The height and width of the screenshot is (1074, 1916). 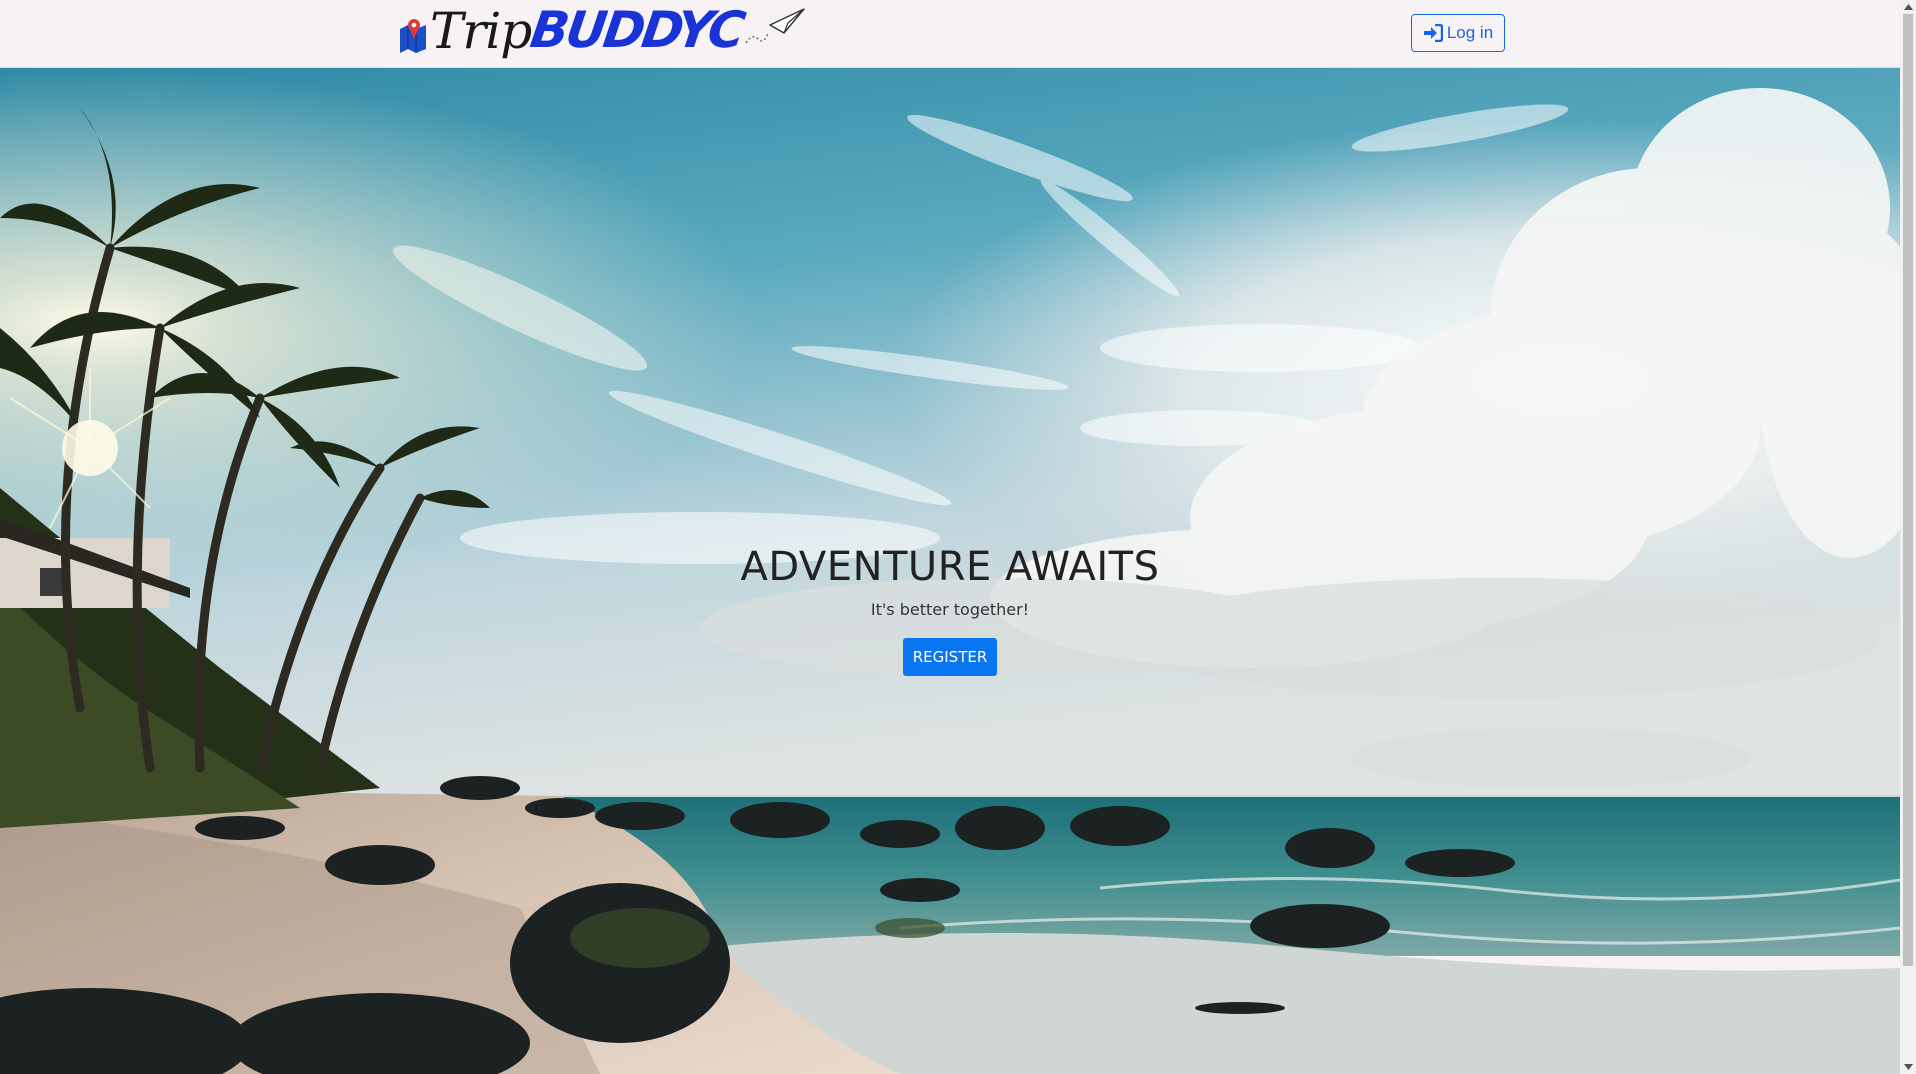 I want to click on login-button: Log in, so click(x=1458, y=33).